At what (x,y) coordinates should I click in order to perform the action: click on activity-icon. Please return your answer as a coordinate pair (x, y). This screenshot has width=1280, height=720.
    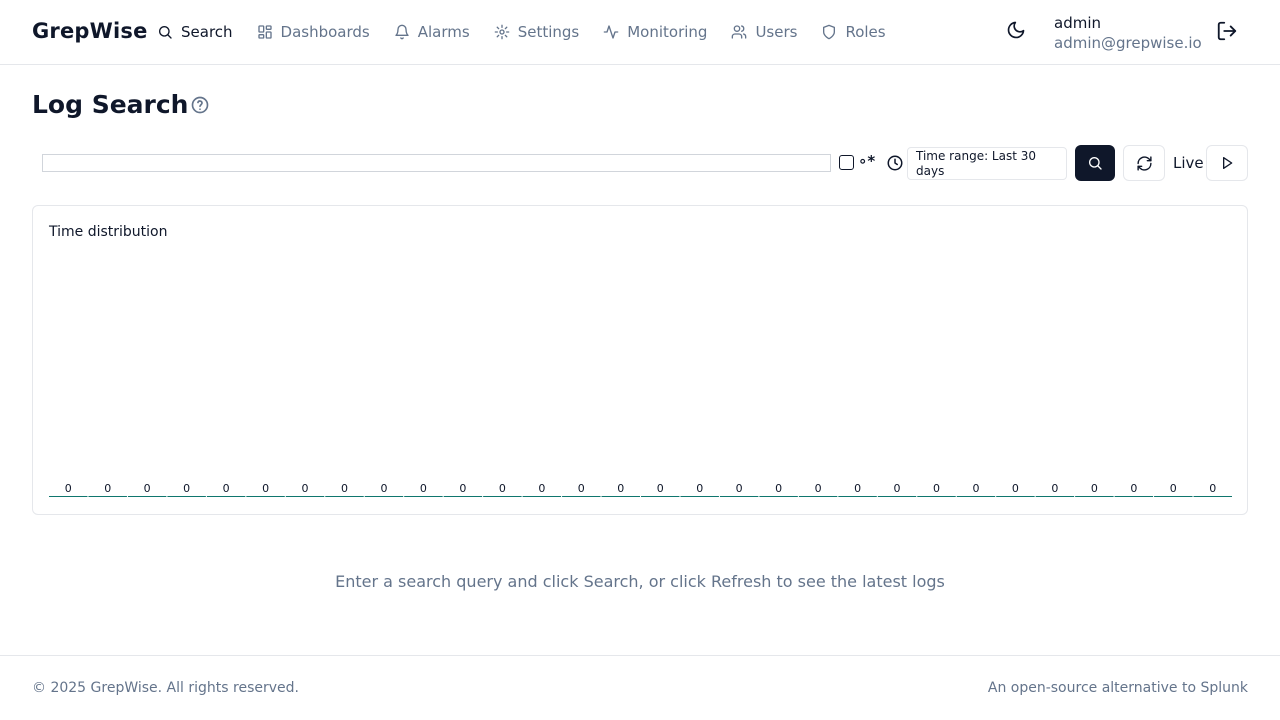
    Looking at the image, I should click on (611, 32).